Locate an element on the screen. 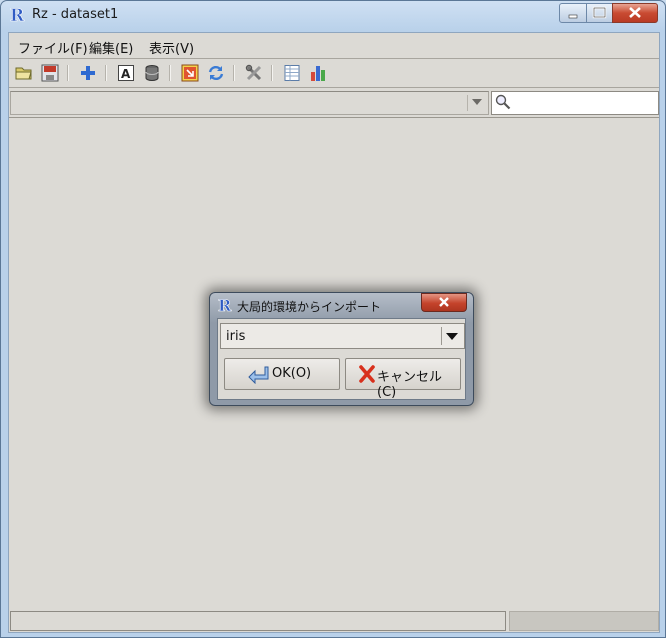 This screenshot has height=638, width=666. add-icon is located at coordinates (88, 73).